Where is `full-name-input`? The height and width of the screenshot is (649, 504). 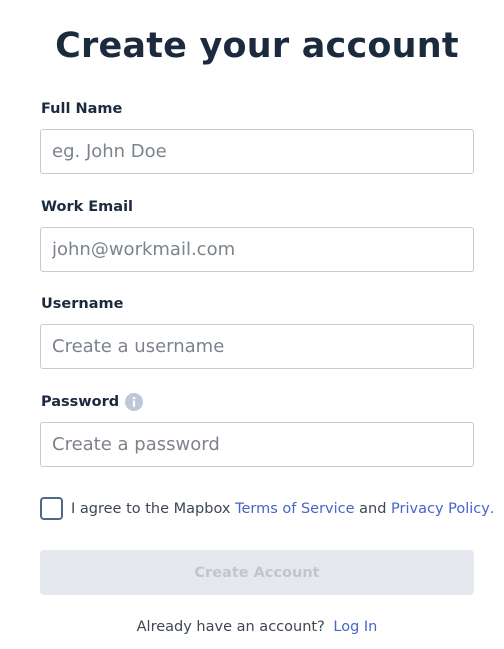 full-name-input is located at coordinates (257, 151).